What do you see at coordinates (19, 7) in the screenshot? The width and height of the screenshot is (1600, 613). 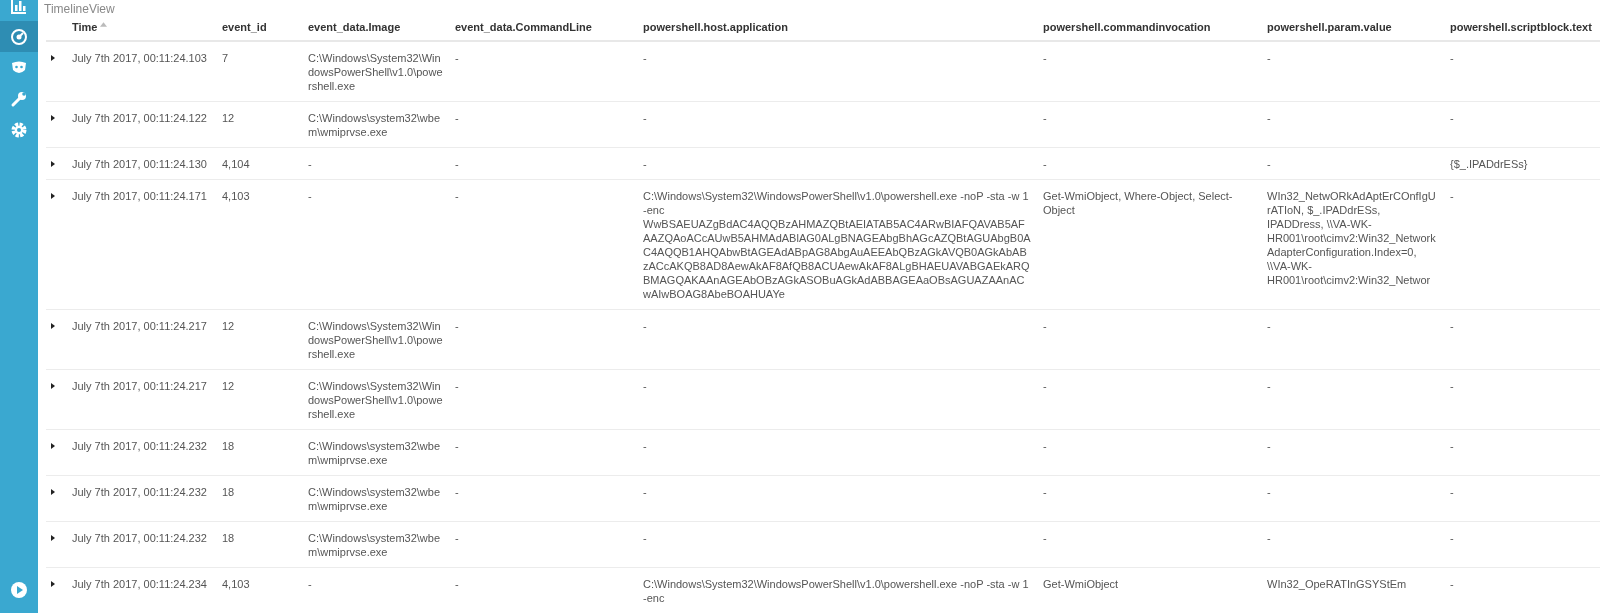 I see `bar-chart-icon` at bounding box center [19, 7].